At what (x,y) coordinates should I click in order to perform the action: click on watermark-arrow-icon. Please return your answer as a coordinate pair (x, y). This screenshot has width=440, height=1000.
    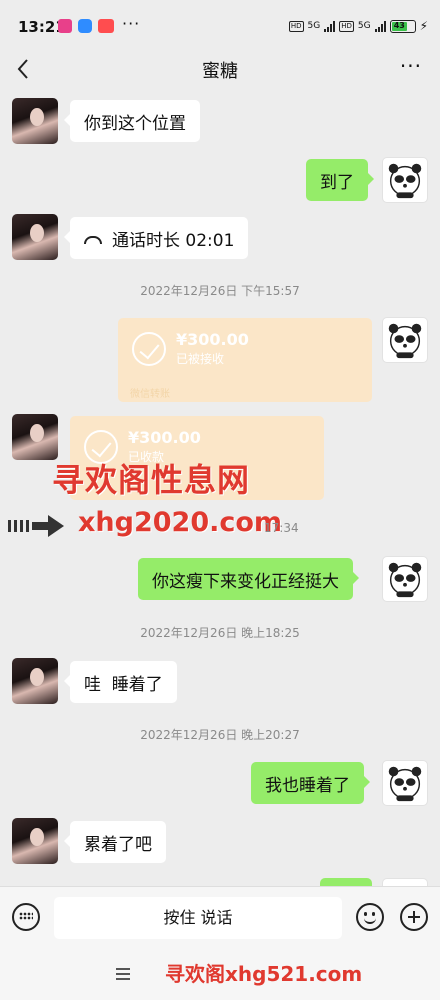
    Looking at the image, I should click on (36, 526).